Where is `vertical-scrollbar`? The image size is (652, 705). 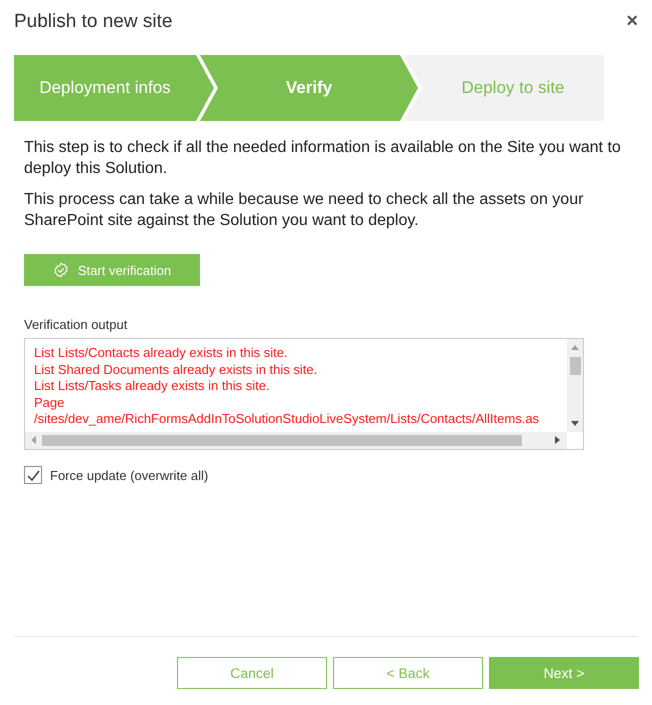
vertical-scrollbar is located at coordinates (575, 385).